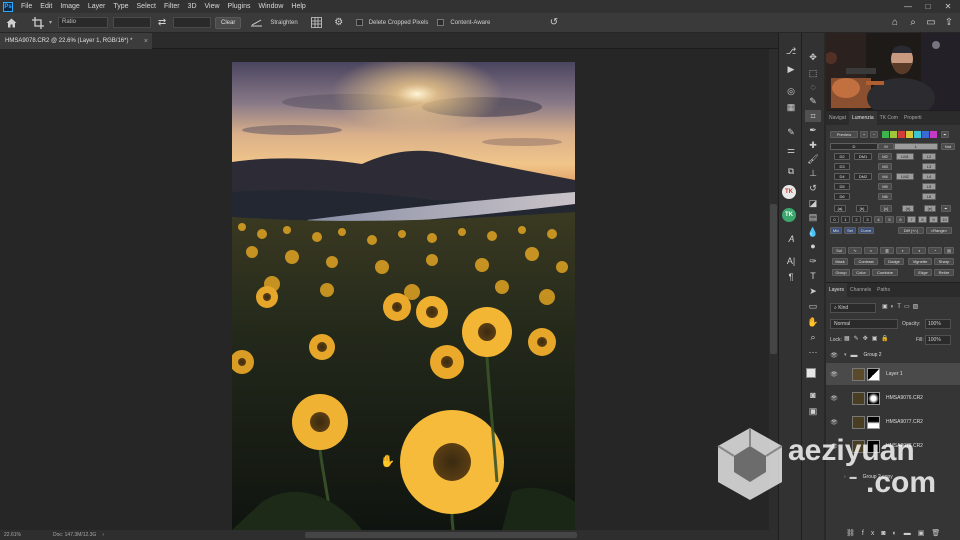 The image size is (960, 540). I want to click on home-icon, so click(11, 23).